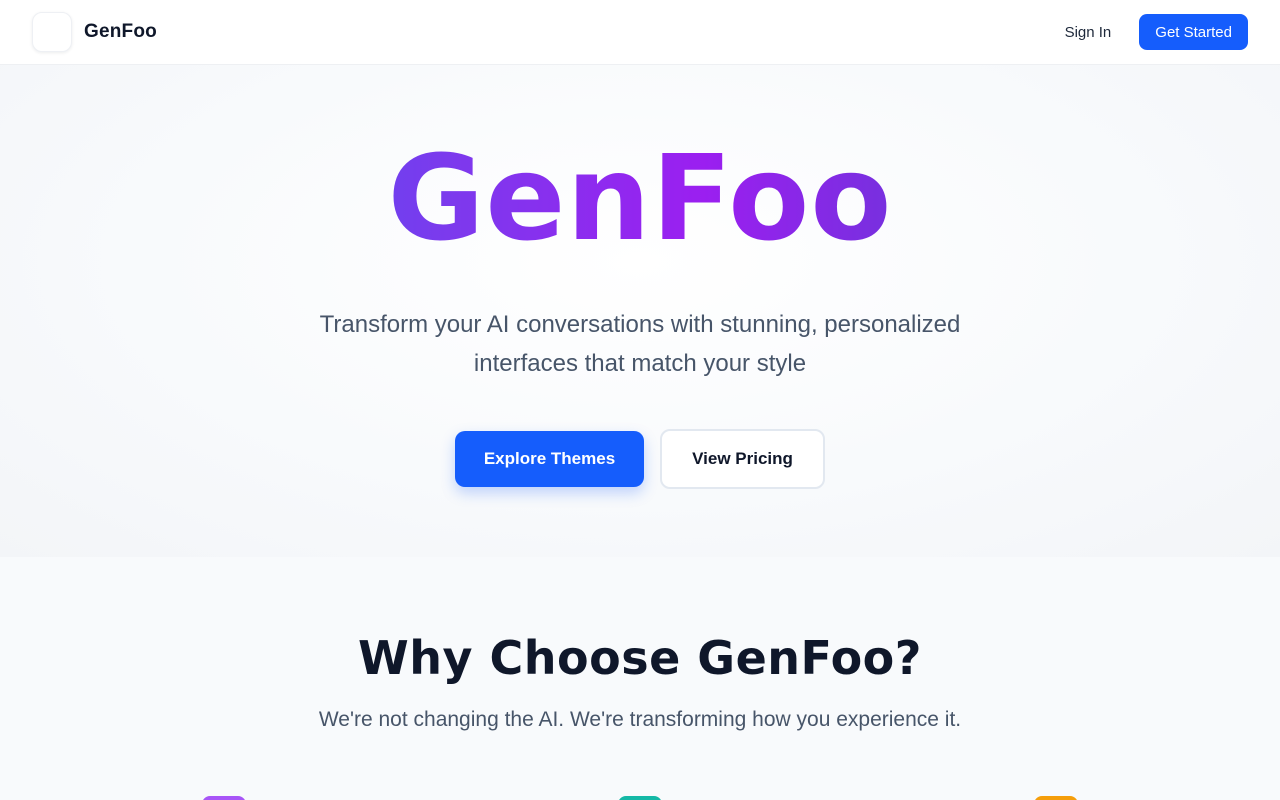 The image size is (1280, 800). Describe the element at coordinates (1056, 798) in the screenshot. I see `feature-3-icon` at that location.